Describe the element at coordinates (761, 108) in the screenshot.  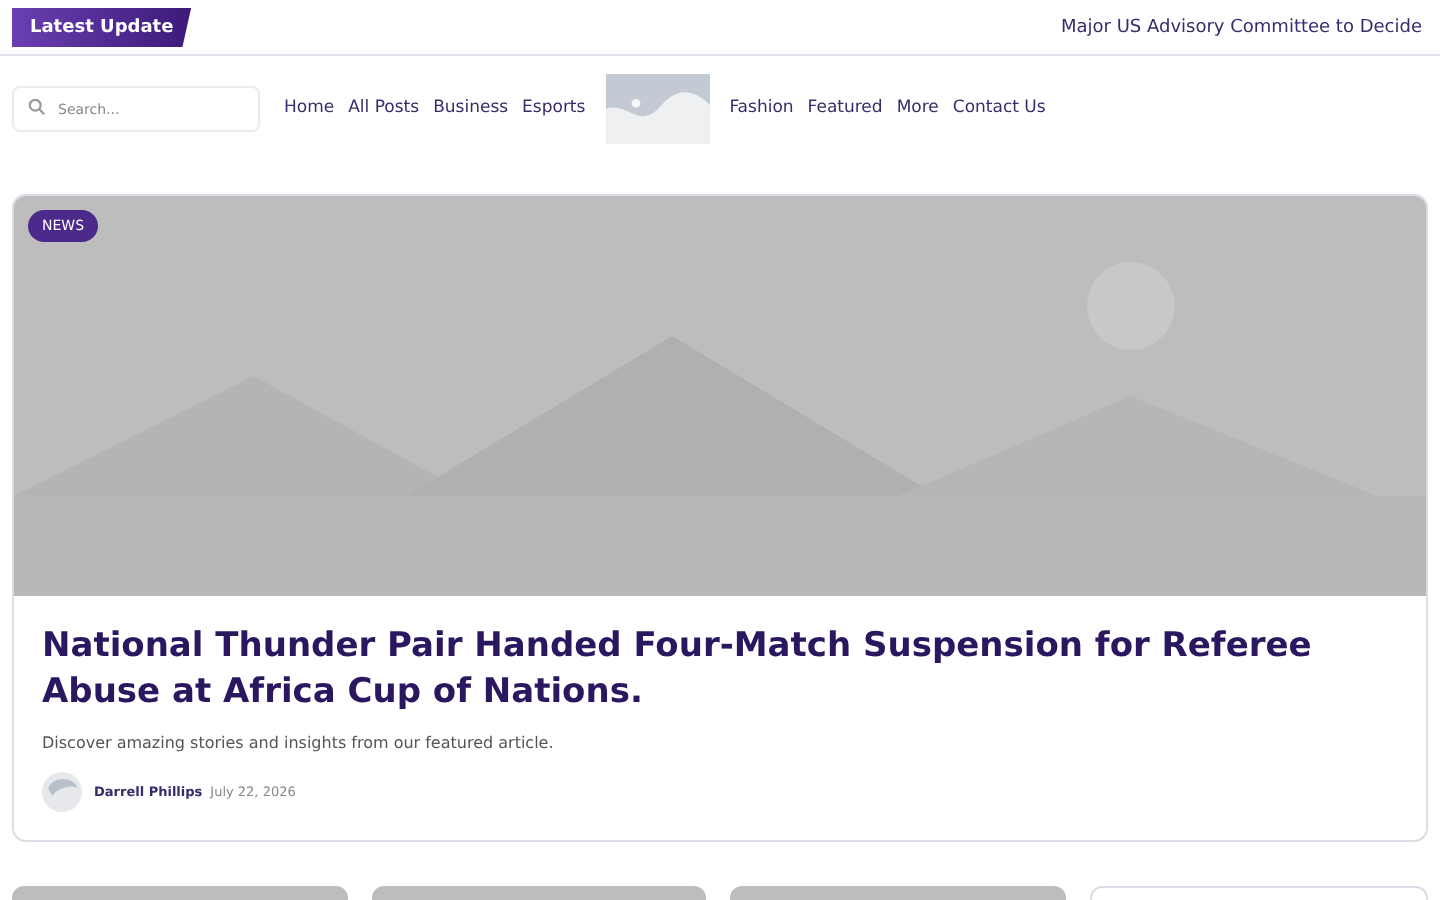
I see `nav-link: Fashion` at that location.